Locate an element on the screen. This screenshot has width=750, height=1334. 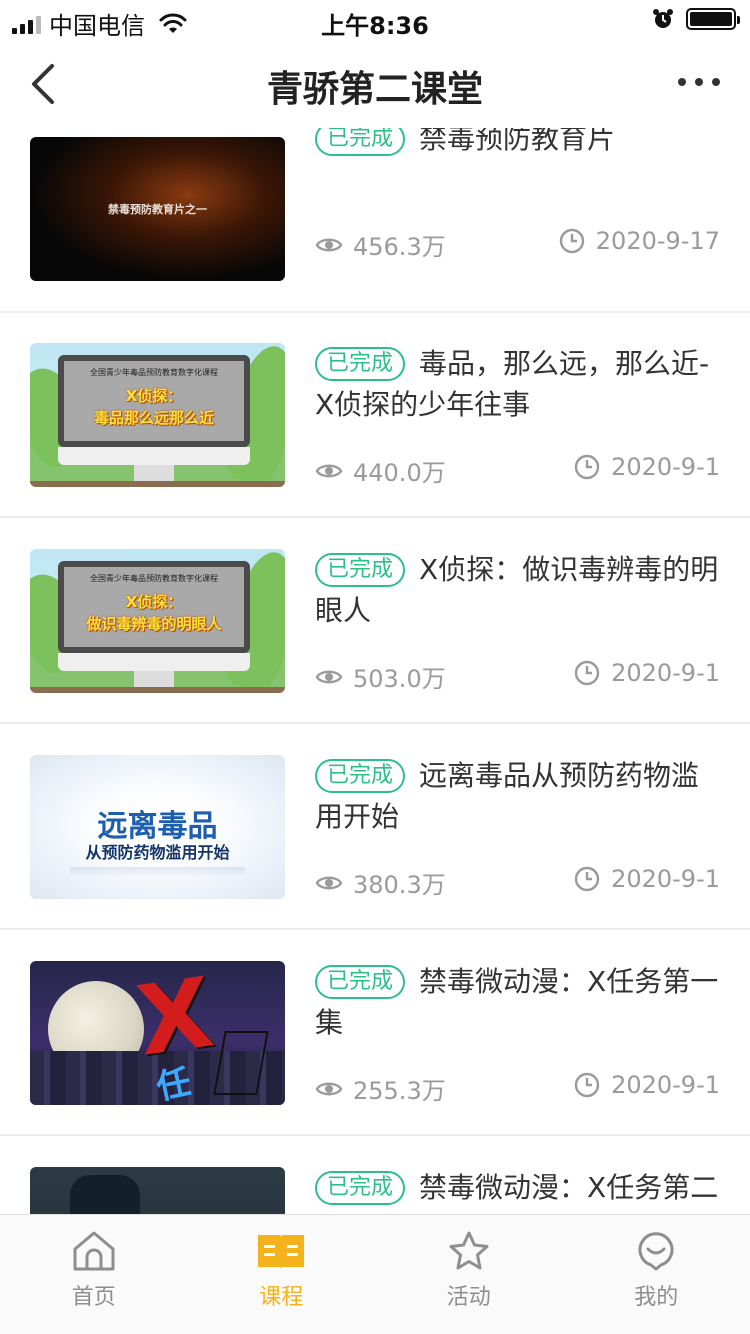
view-count: 380.3万 is located at coordinates (399, 885).